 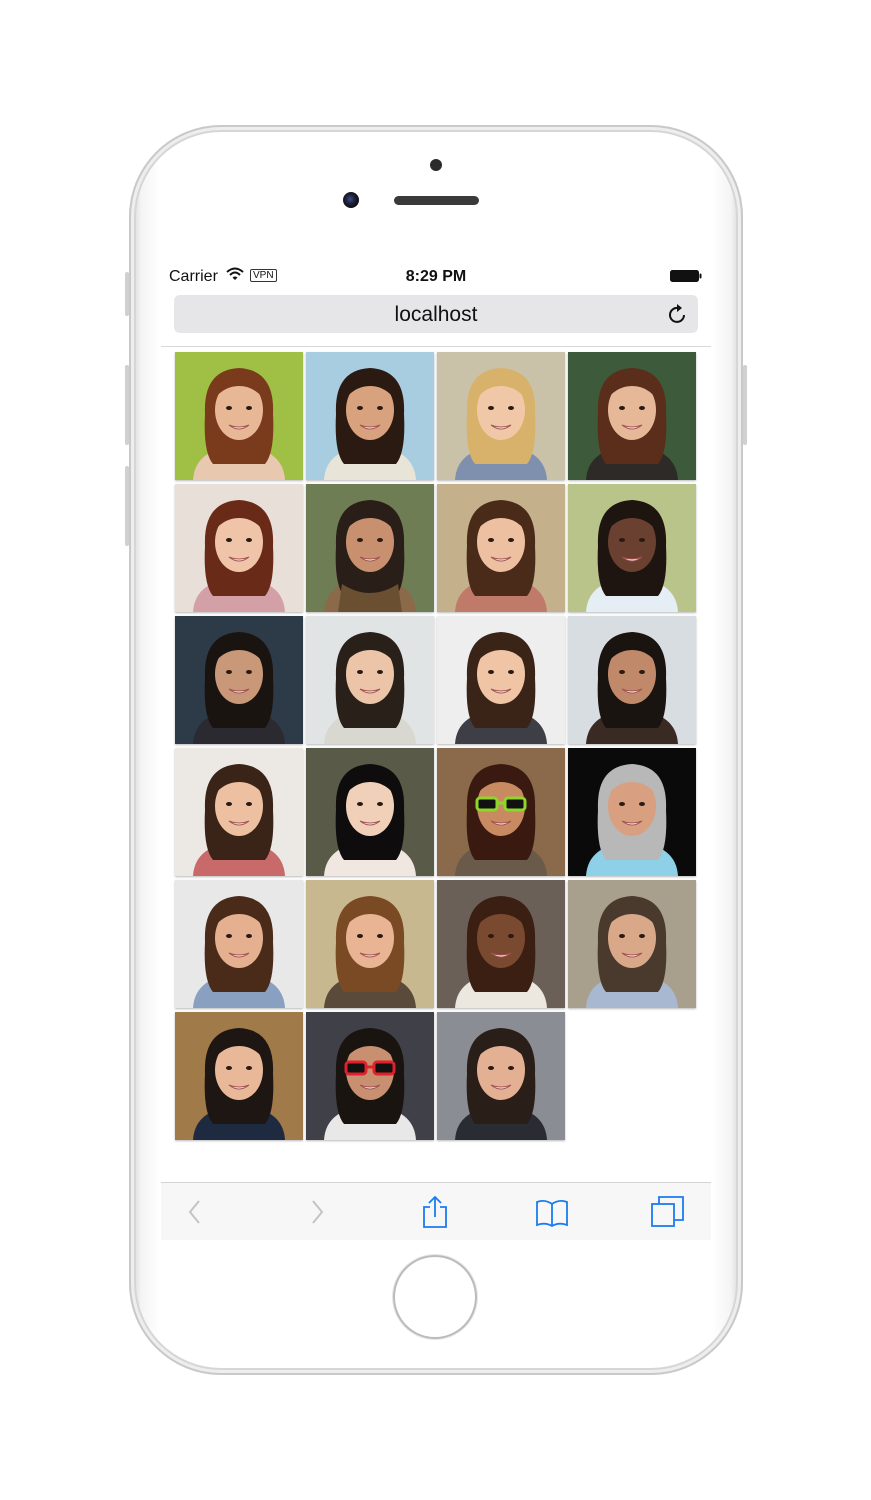 I want to click on address-bar: localhost, so click(x=436, y=314).